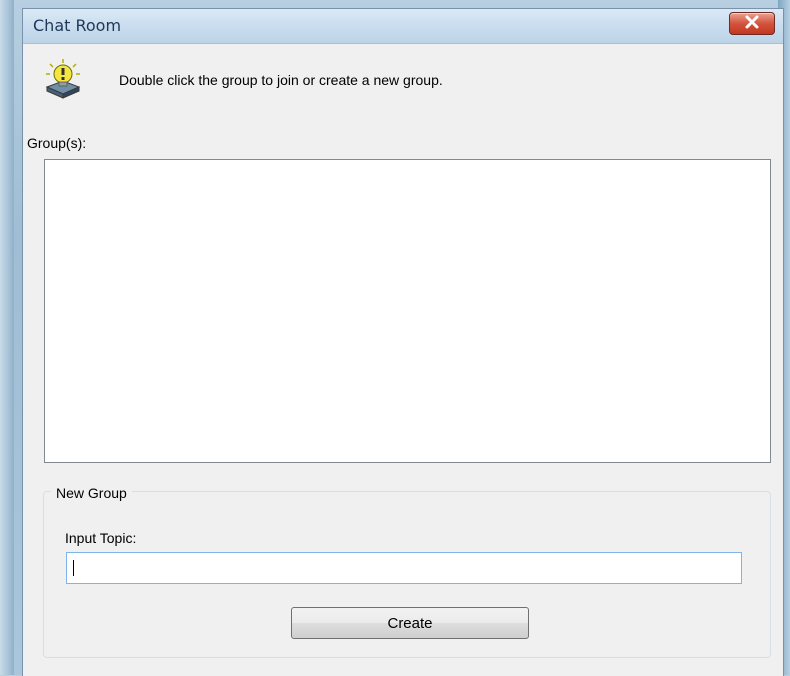 The height and width of the screenshot is (676, 790). What do you see at coordinates (57, 143) in the screenshot?
I see `groups-label: Group(s):` at bounding box center [57, 143].